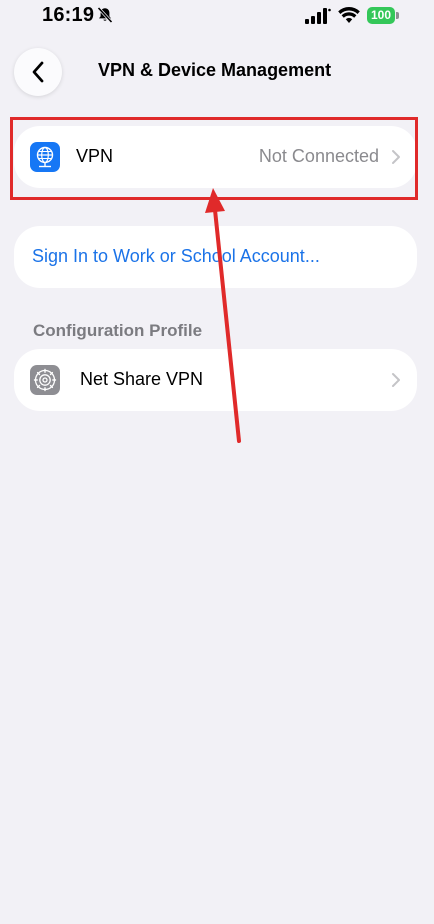 This screenshot has width=434, height=924. I want to click on gear-icon, so click(45, 380).